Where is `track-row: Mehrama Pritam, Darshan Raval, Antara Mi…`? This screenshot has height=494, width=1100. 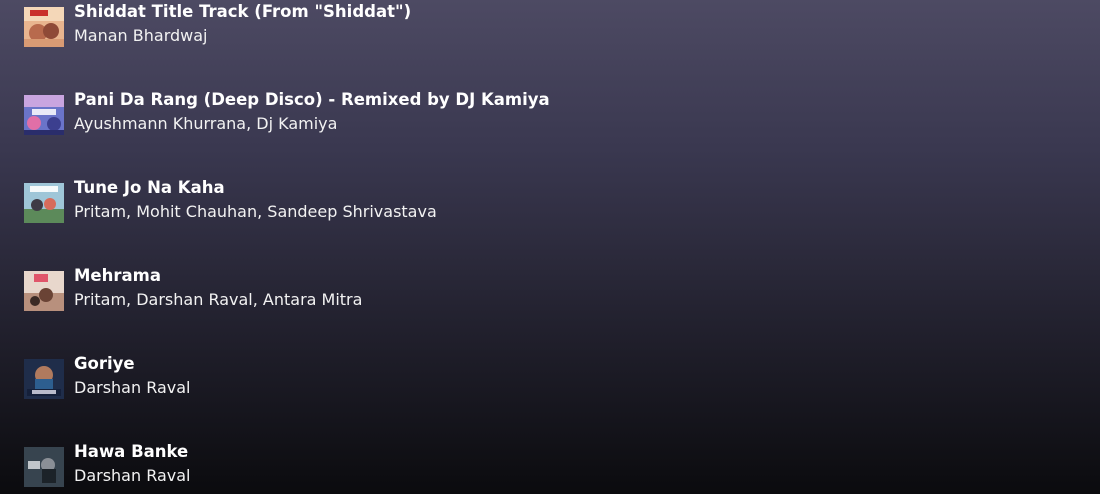 track-row: Mehrama Pritam, Darshan Raval, Antara Mi… is located at coordinates (524, 289).